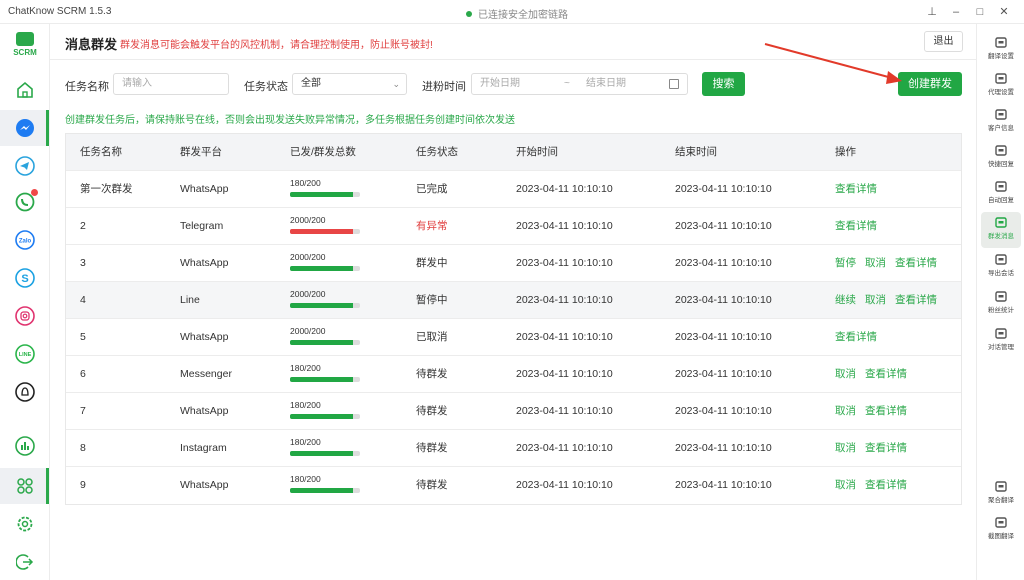 Image resolution: width=1024 pixels, height=580 pixels. I want to click on task-name-cell: 7, so click(83, 411).